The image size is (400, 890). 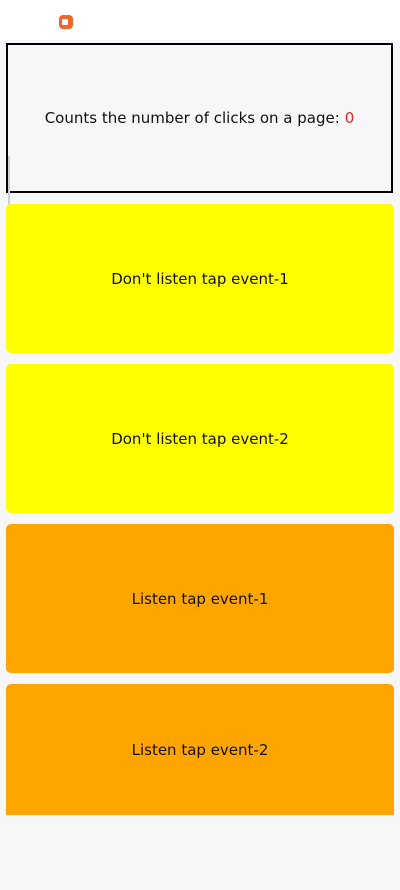 What do you see at coordinates (200, 852) in the screenshot?
I see `bottom-blank-area` at bounding box center [200, 852].